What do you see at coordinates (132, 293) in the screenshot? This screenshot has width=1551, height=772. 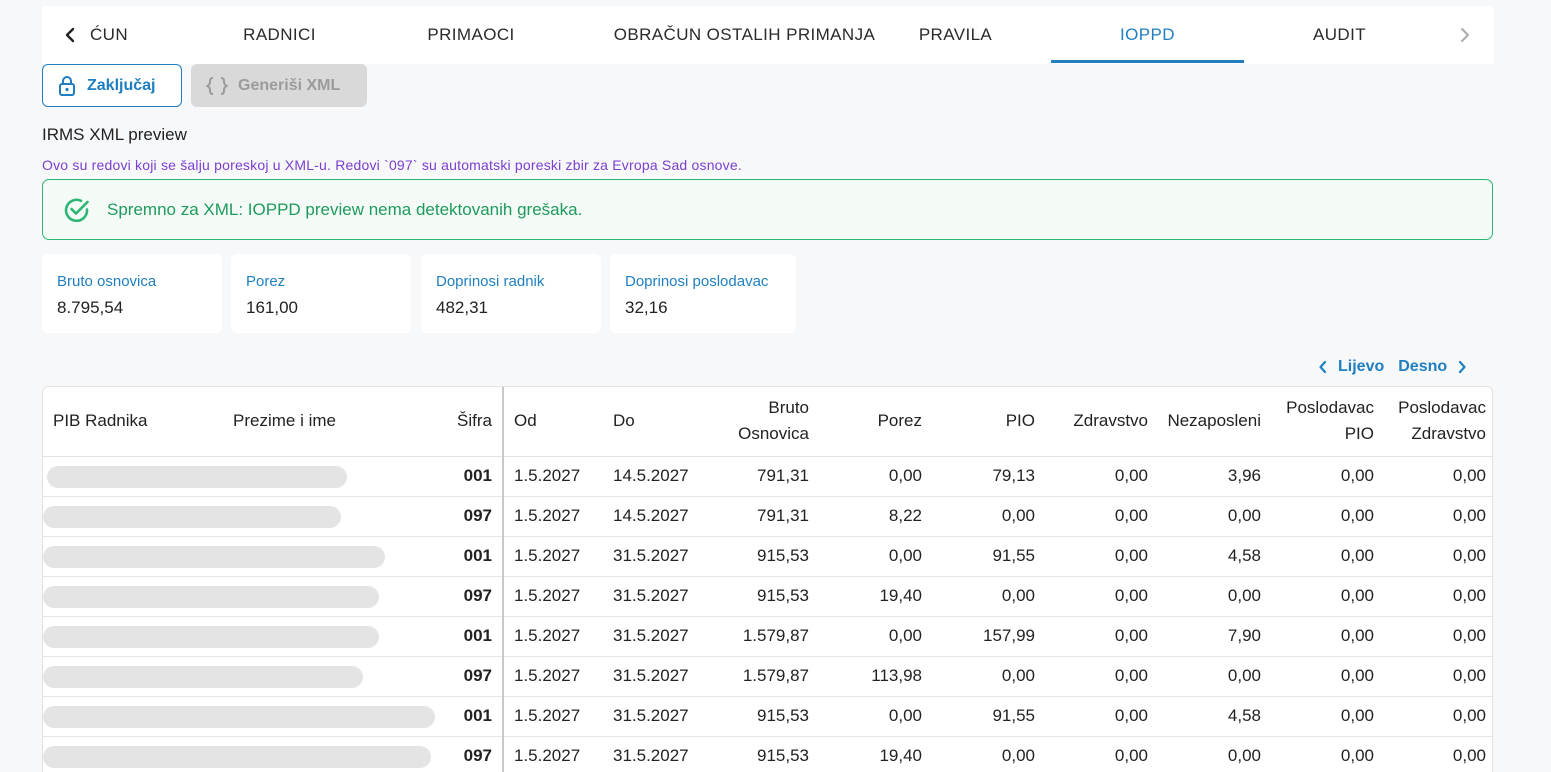 I see `summary-card-bruto-osnovica: Bruto osnovica 8.795,54` at bounding box center [132, 293].